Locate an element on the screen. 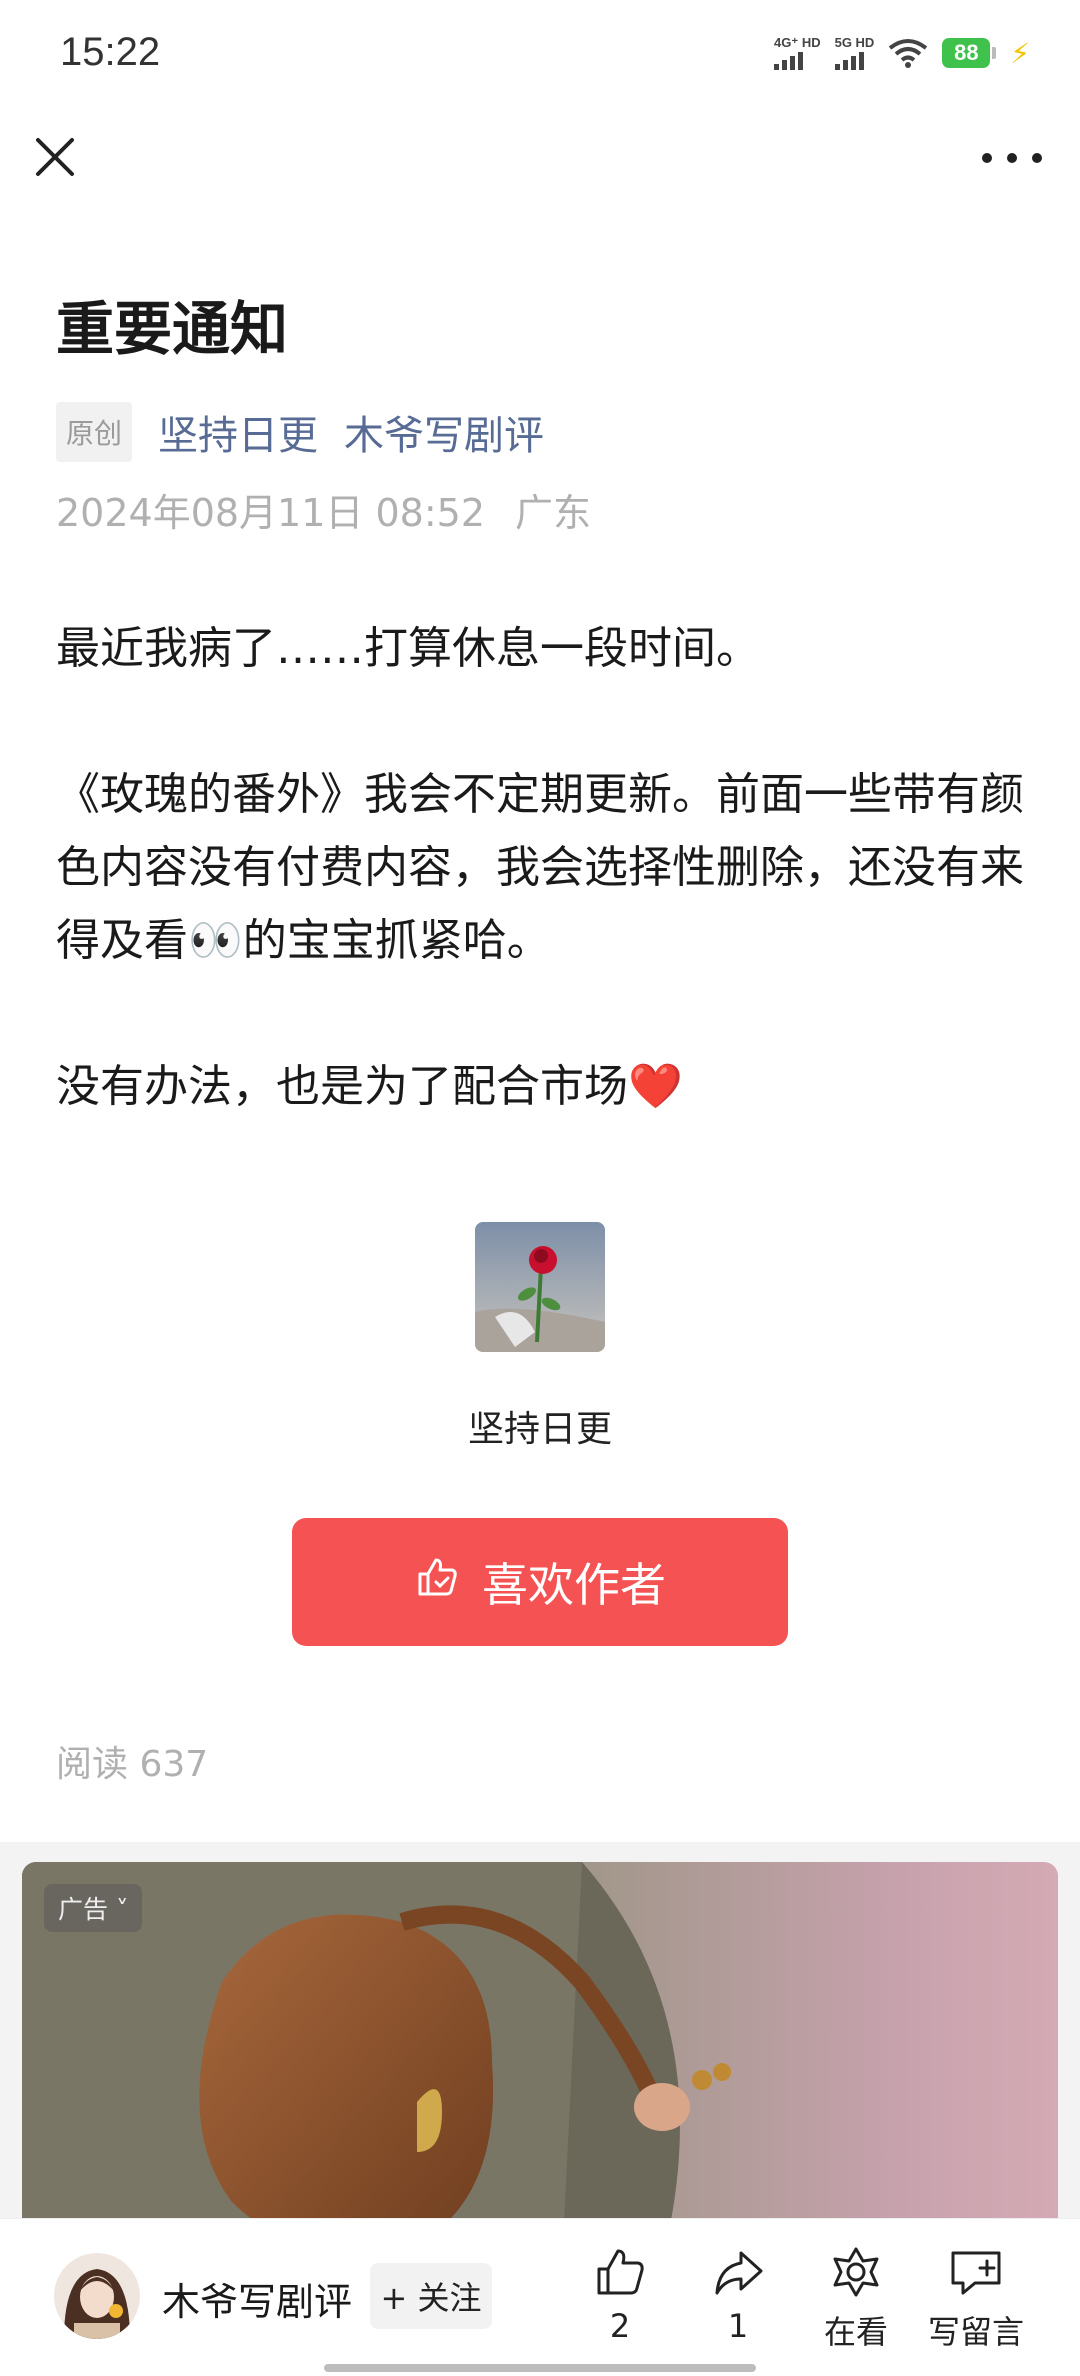 This screenshot has height=2376, width=1080. comment-action: 写留言 is located at coordinates (976, 2299).